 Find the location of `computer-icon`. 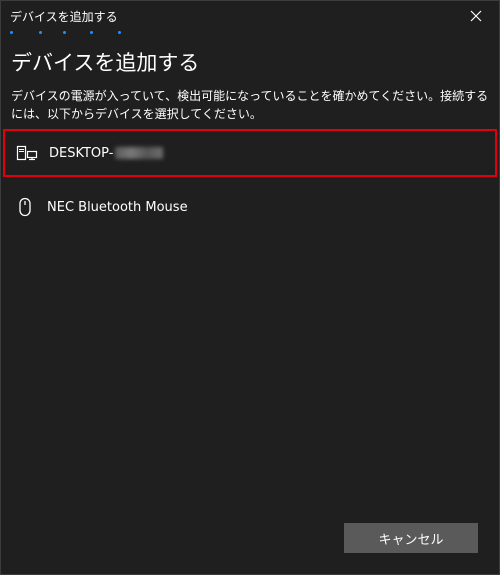

computer-icon is located at coordinates (27, 153).